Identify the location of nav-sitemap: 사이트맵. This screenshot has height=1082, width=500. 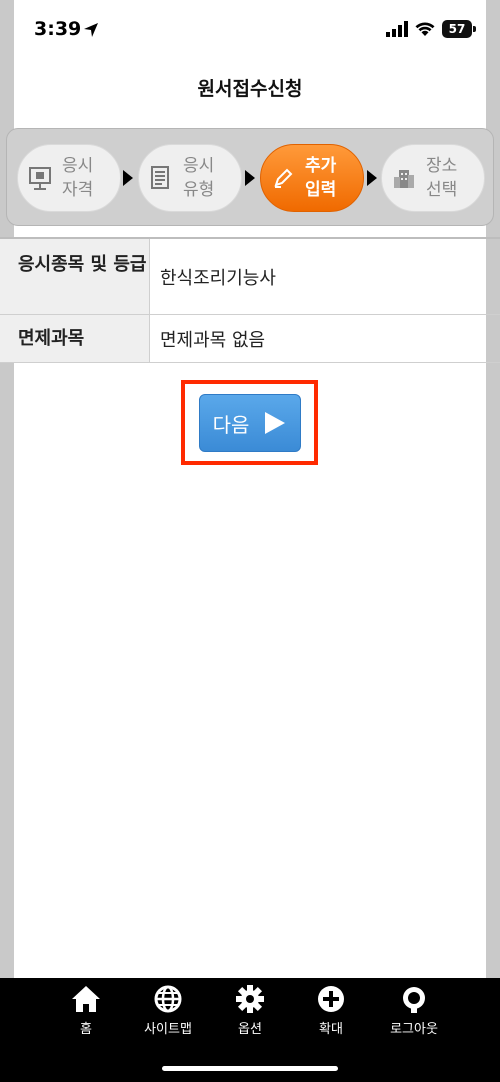
(168, 1010).